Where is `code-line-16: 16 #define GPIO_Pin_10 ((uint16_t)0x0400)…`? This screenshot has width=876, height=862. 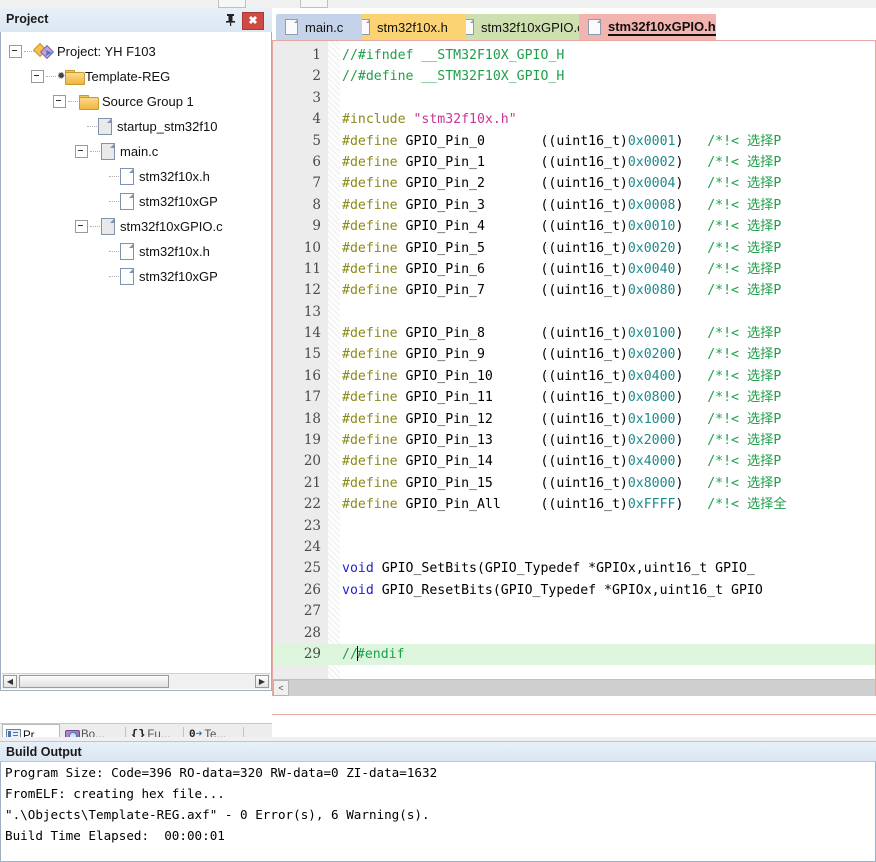 code-line-16: 16 #define GPIO_Pin_10 ((uint16_t)0x0400)… is located at coordinates (574, 376).